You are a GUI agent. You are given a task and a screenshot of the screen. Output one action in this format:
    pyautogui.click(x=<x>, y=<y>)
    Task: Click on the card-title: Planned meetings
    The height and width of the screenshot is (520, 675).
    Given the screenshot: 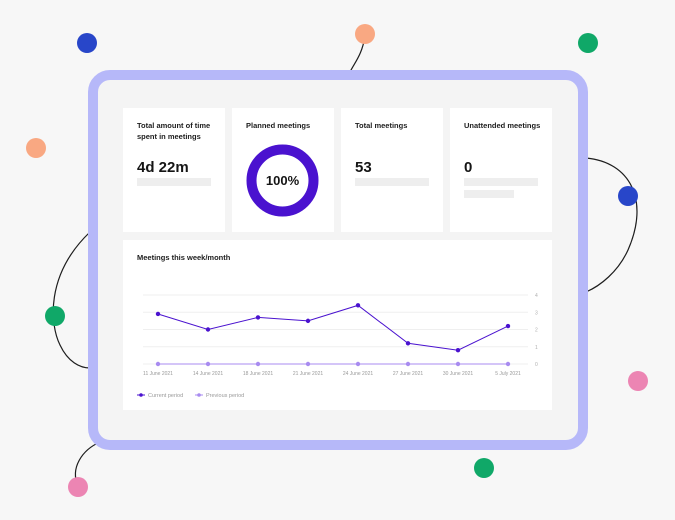 What is the action you would take?
    pyautogui.click(x=278, y=125)
    